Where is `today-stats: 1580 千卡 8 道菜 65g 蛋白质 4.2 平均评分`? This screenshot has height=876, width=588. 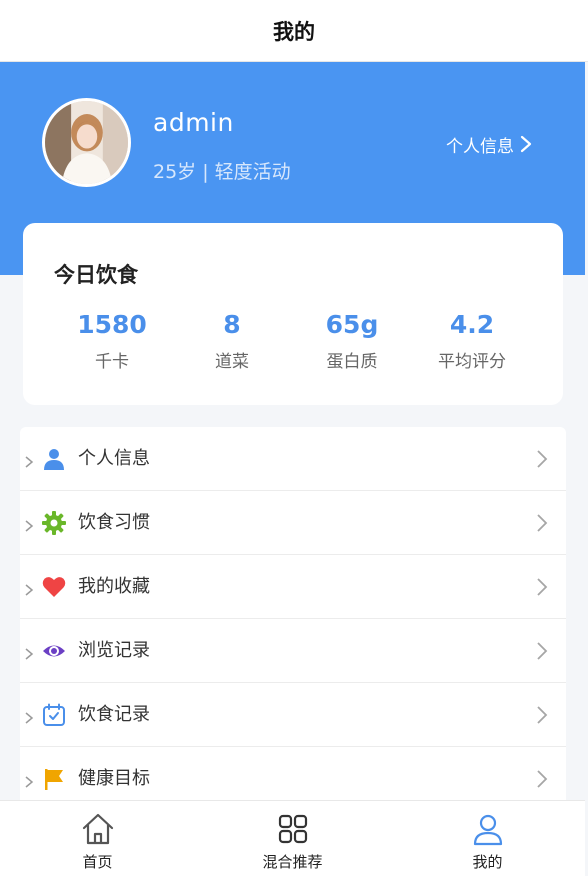 today-stats: 1580 千卡 8 道菜 65g 蛋白质 4.2 平均评分 is located at coordinates (292, 341).